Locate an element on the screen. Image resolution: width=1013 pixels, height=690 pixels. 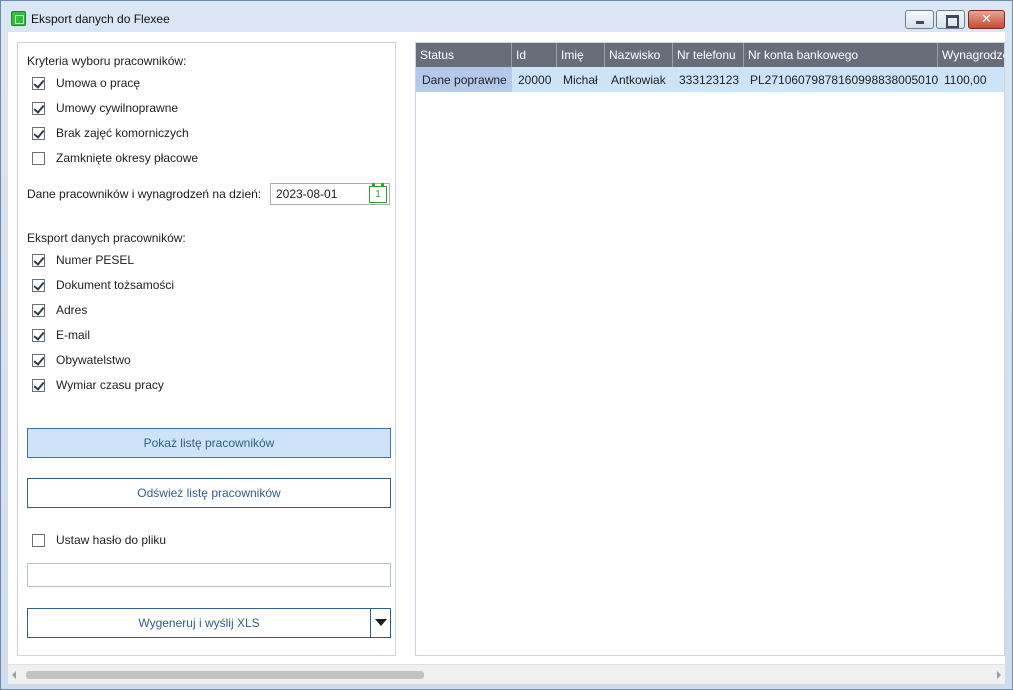
checkbox-label: Ustaw hasło do pliku is located at coordinates (111, 540).